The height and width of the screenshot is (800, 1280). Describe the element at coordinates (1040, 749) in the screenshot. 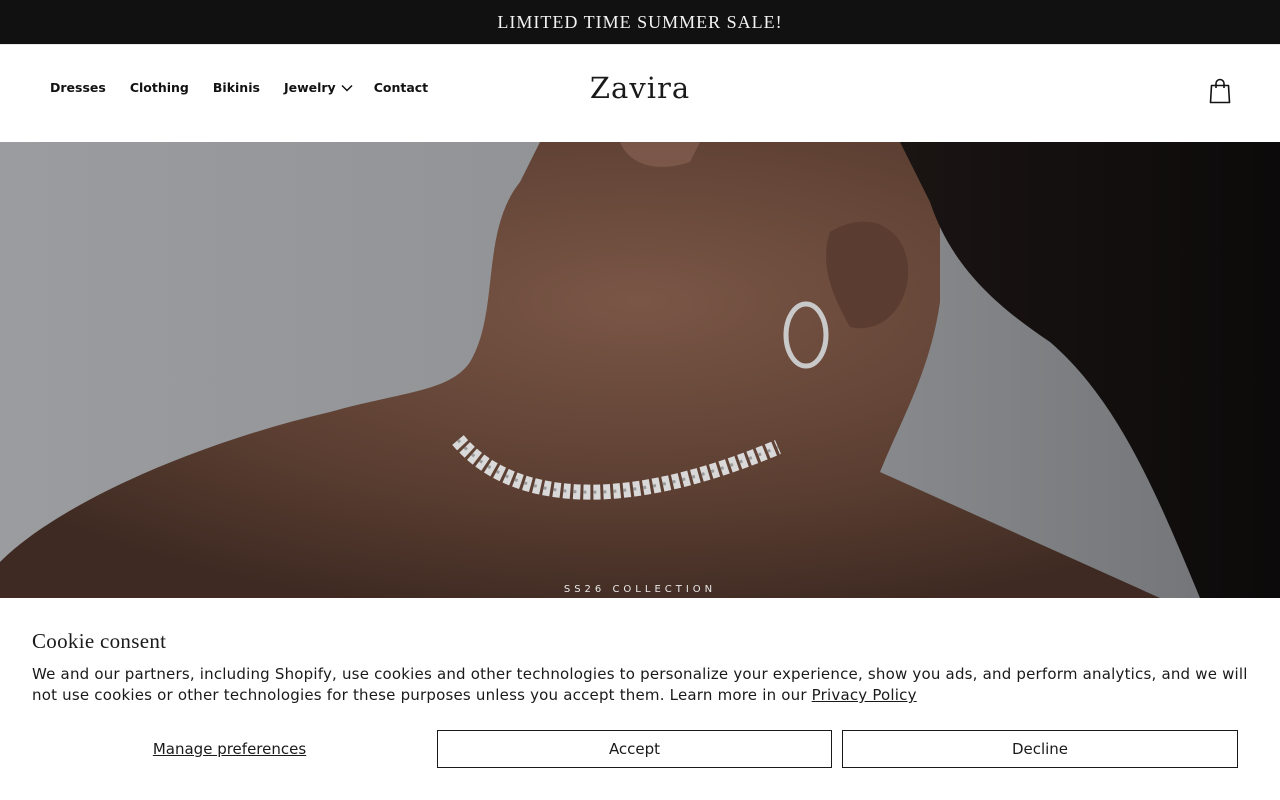

I see `decline-button: Decline` at that location.